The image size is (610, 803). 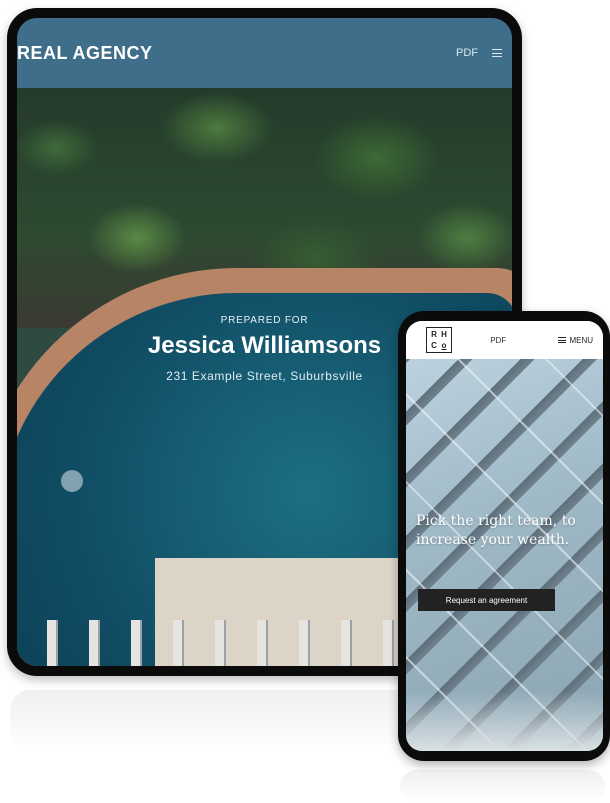 What do you see at coordinates (264, 53) in the screenshot?
I see `tablet-header: REAL AGENCY PDF` at bounding box center [264, 53].